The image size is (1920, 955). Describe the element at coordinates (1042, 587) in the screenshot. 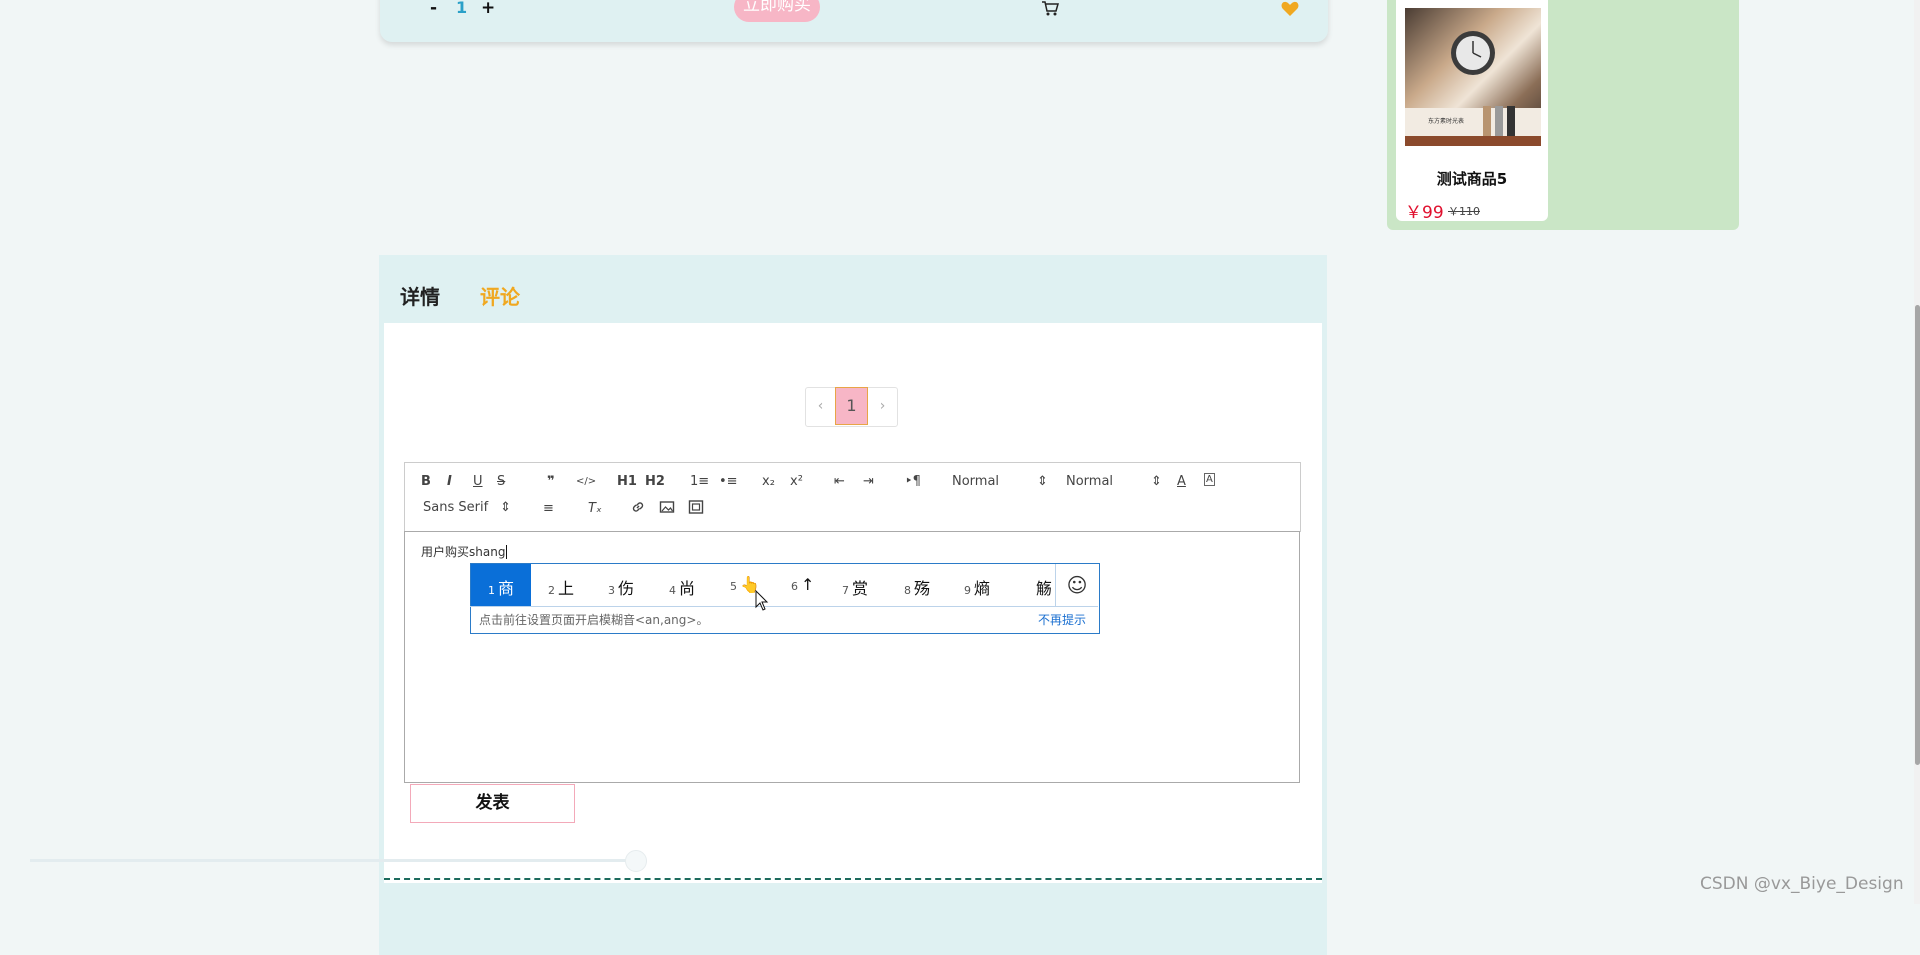

I see `ime-candidate: 觞` at that location.